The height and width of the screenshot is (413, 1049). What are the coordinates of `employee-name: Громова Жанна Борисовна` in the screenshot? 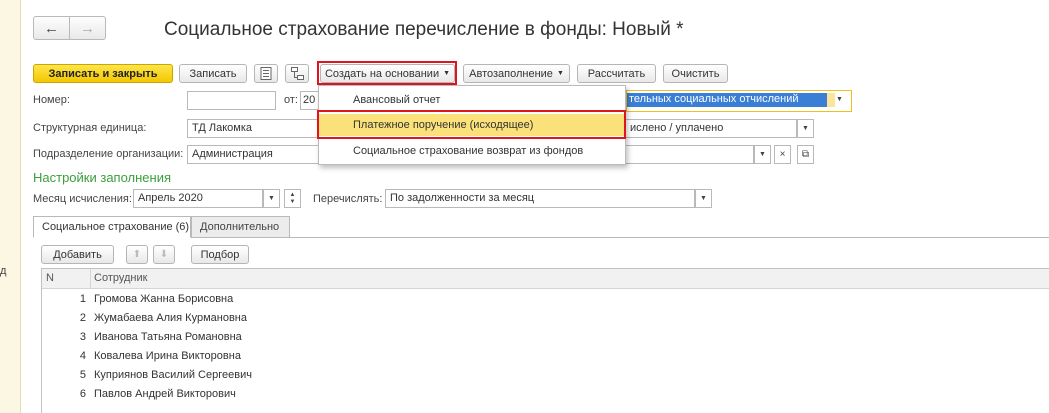 It's located at (164, 299).